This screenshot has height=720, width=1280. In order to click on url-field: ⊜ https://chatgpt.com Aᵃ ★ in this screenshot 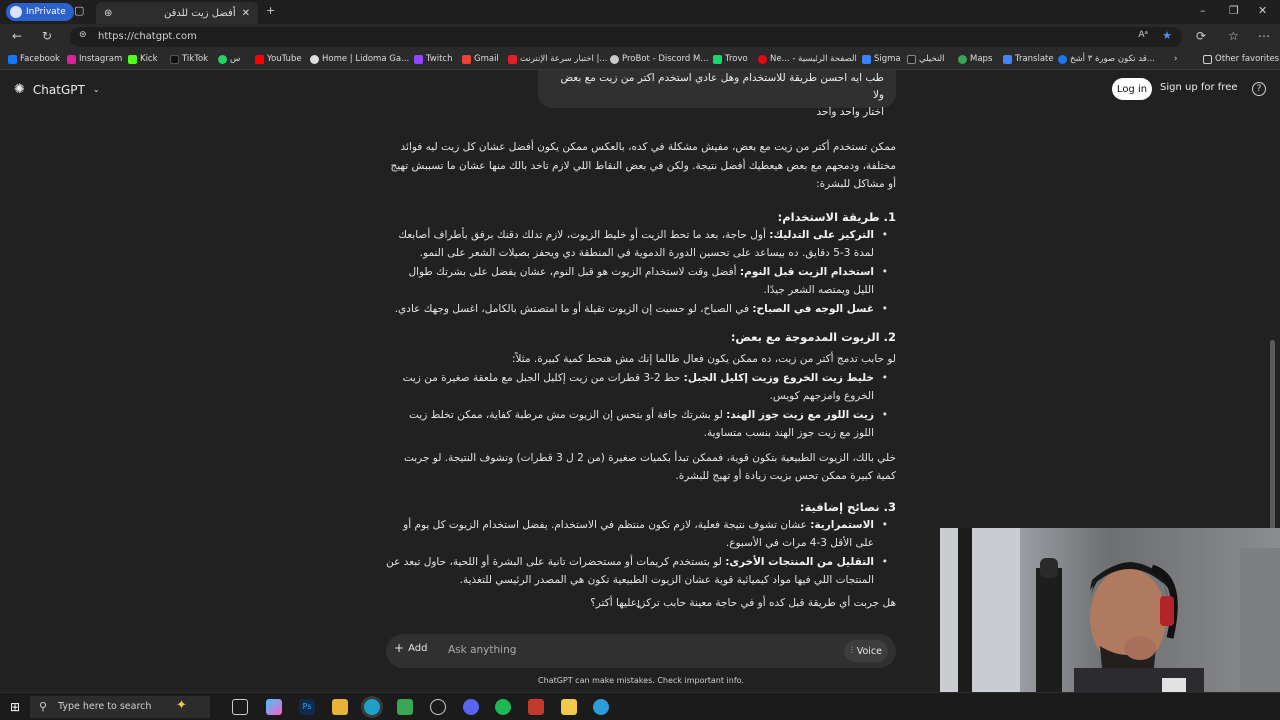, I will do `click(626, 37)`.